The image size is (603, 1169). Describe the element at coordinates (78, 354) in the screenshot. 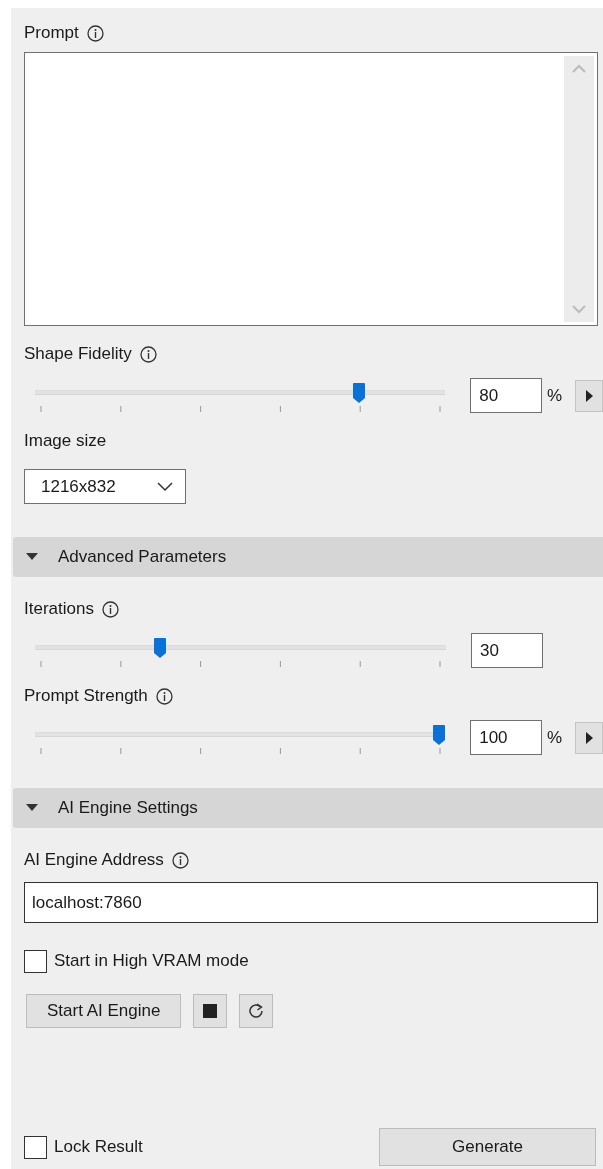

I see `field-label: Shape Fidelity` at that location.